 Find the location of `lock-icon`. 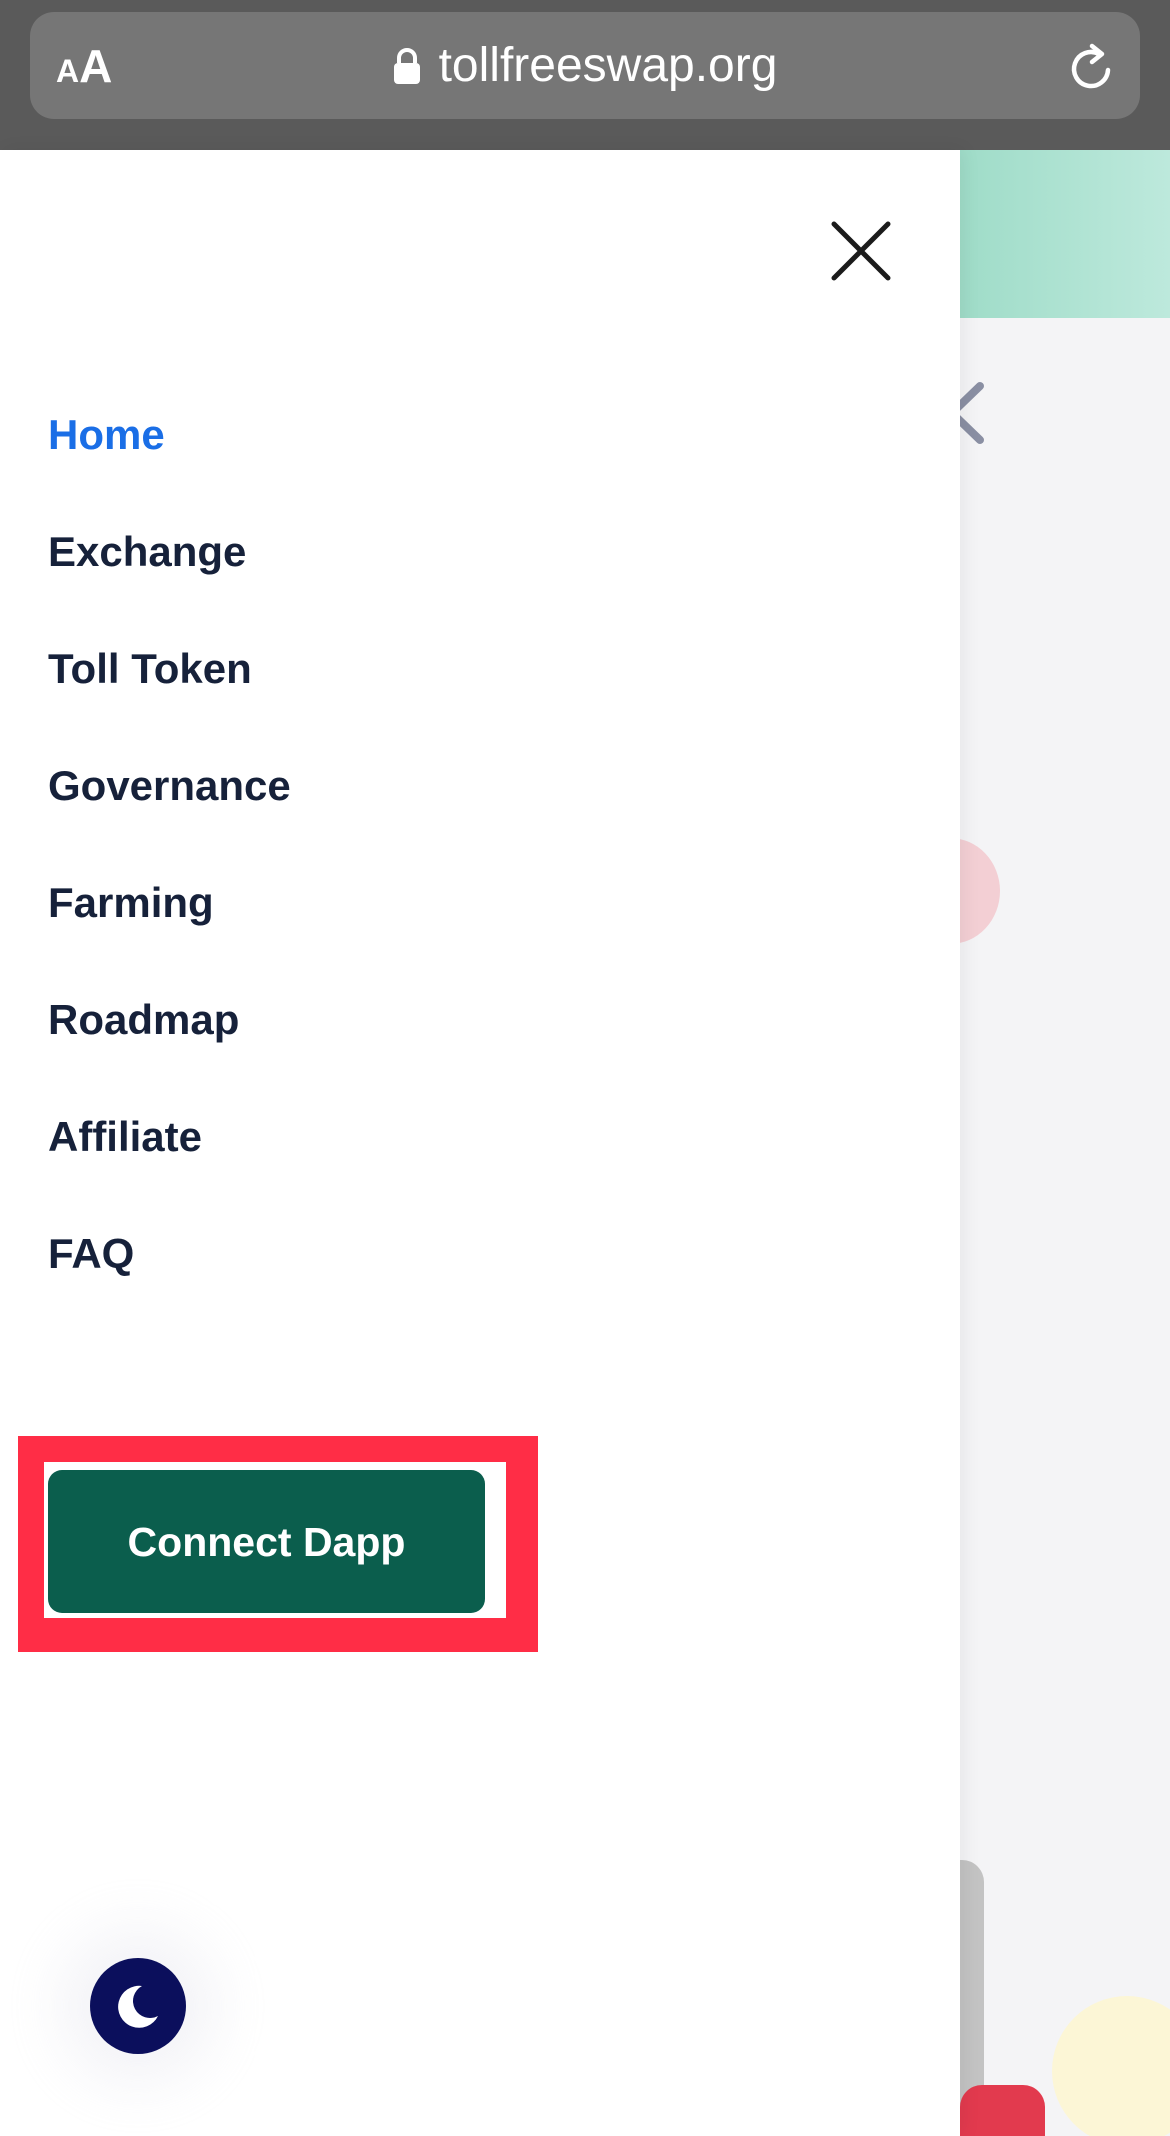

lock-icon is located at coordinates (406, 66).